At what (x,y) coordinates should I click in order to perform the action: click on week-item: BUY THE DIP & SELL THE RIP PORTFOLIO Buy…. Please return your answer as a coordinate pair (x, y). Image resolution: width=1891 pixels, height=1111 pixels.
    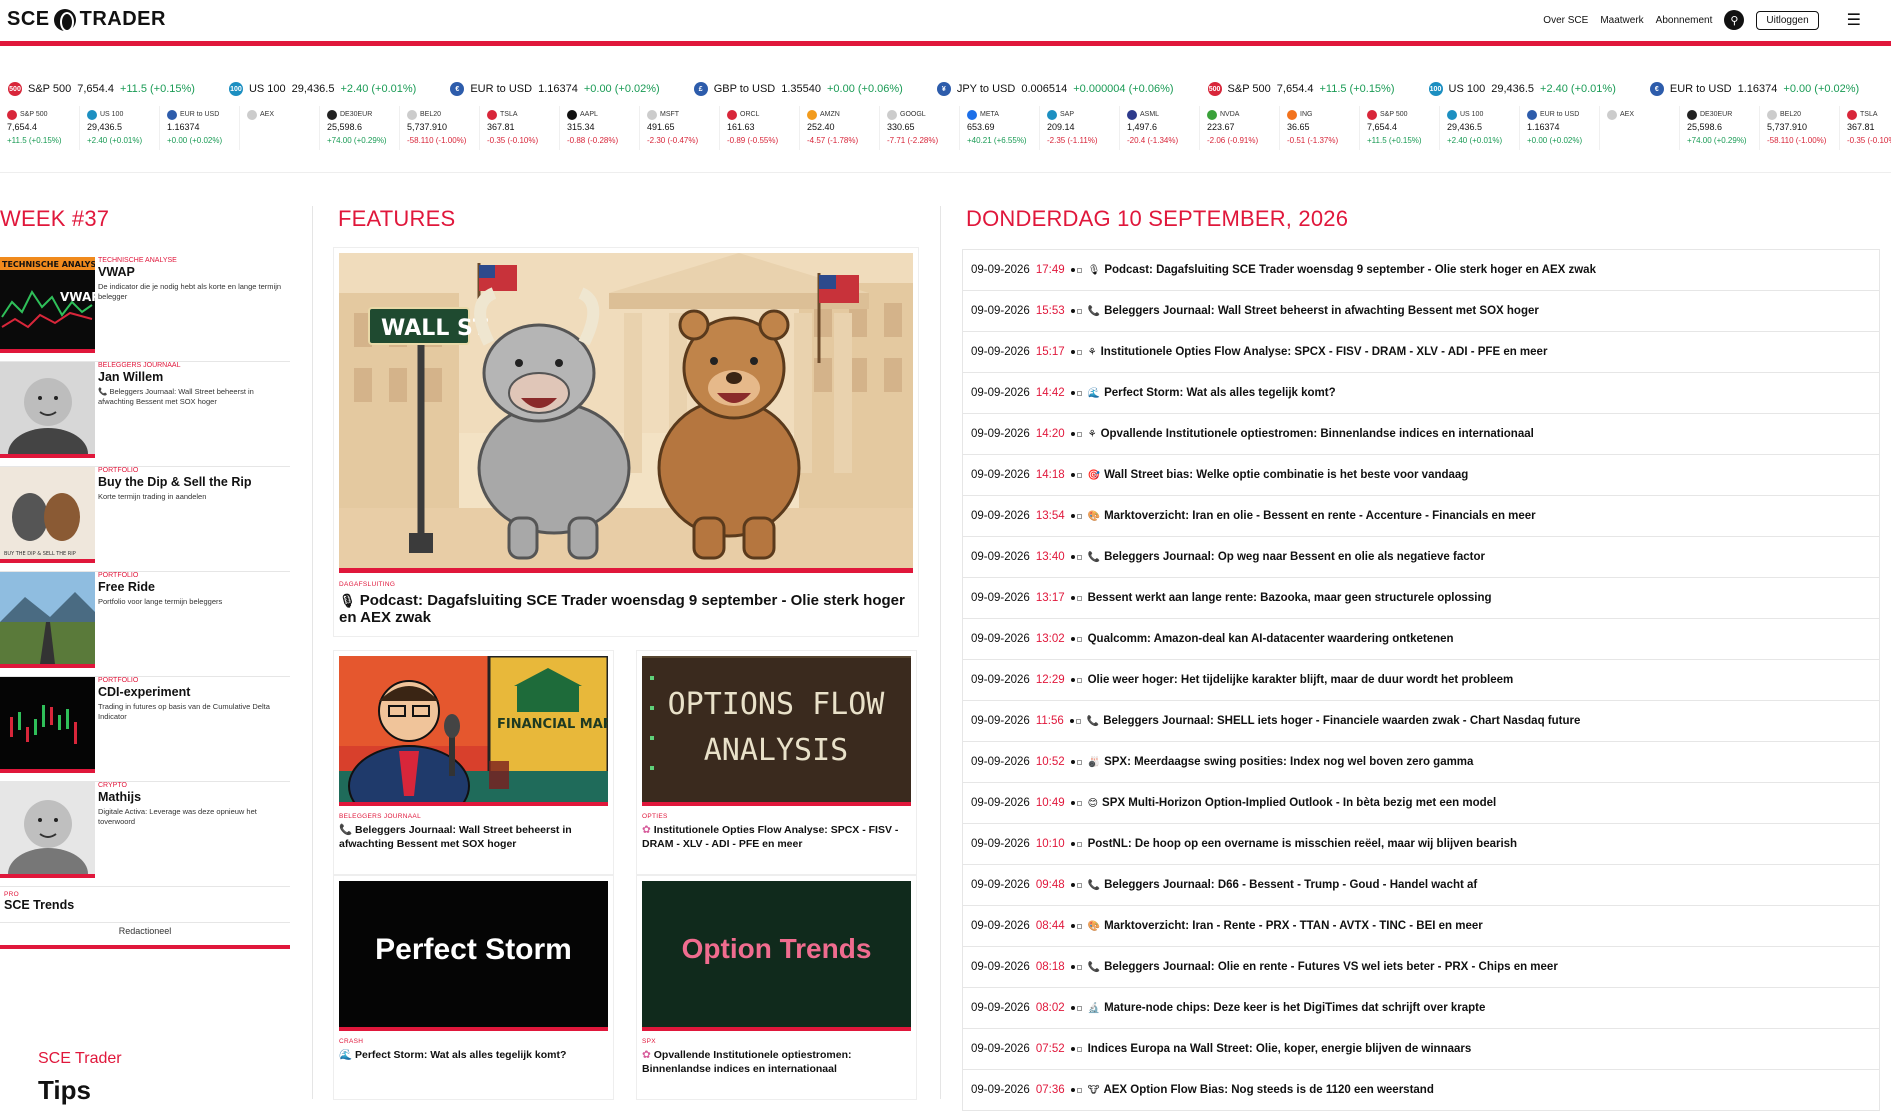
    Looking at the image, I should click on (145, 519).